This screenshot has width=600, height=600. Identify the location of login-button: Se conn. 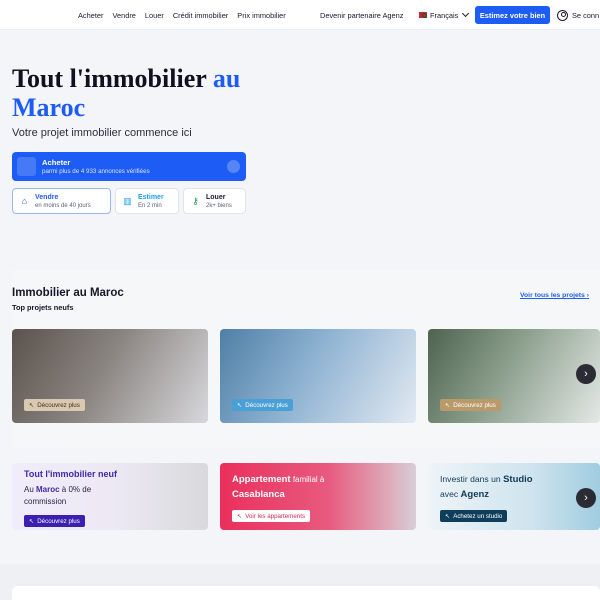
(578, 15).